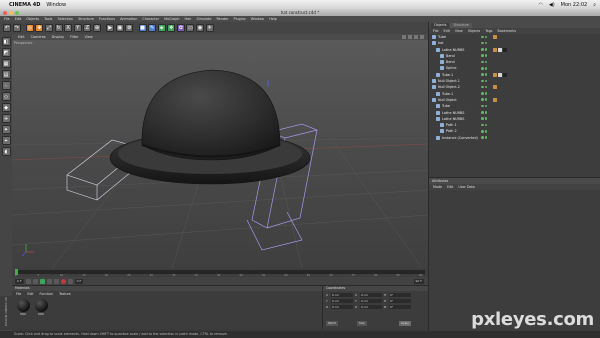 The image size is (600, 338). I want to click on clock: Mon 22:02, so click(574, 5).